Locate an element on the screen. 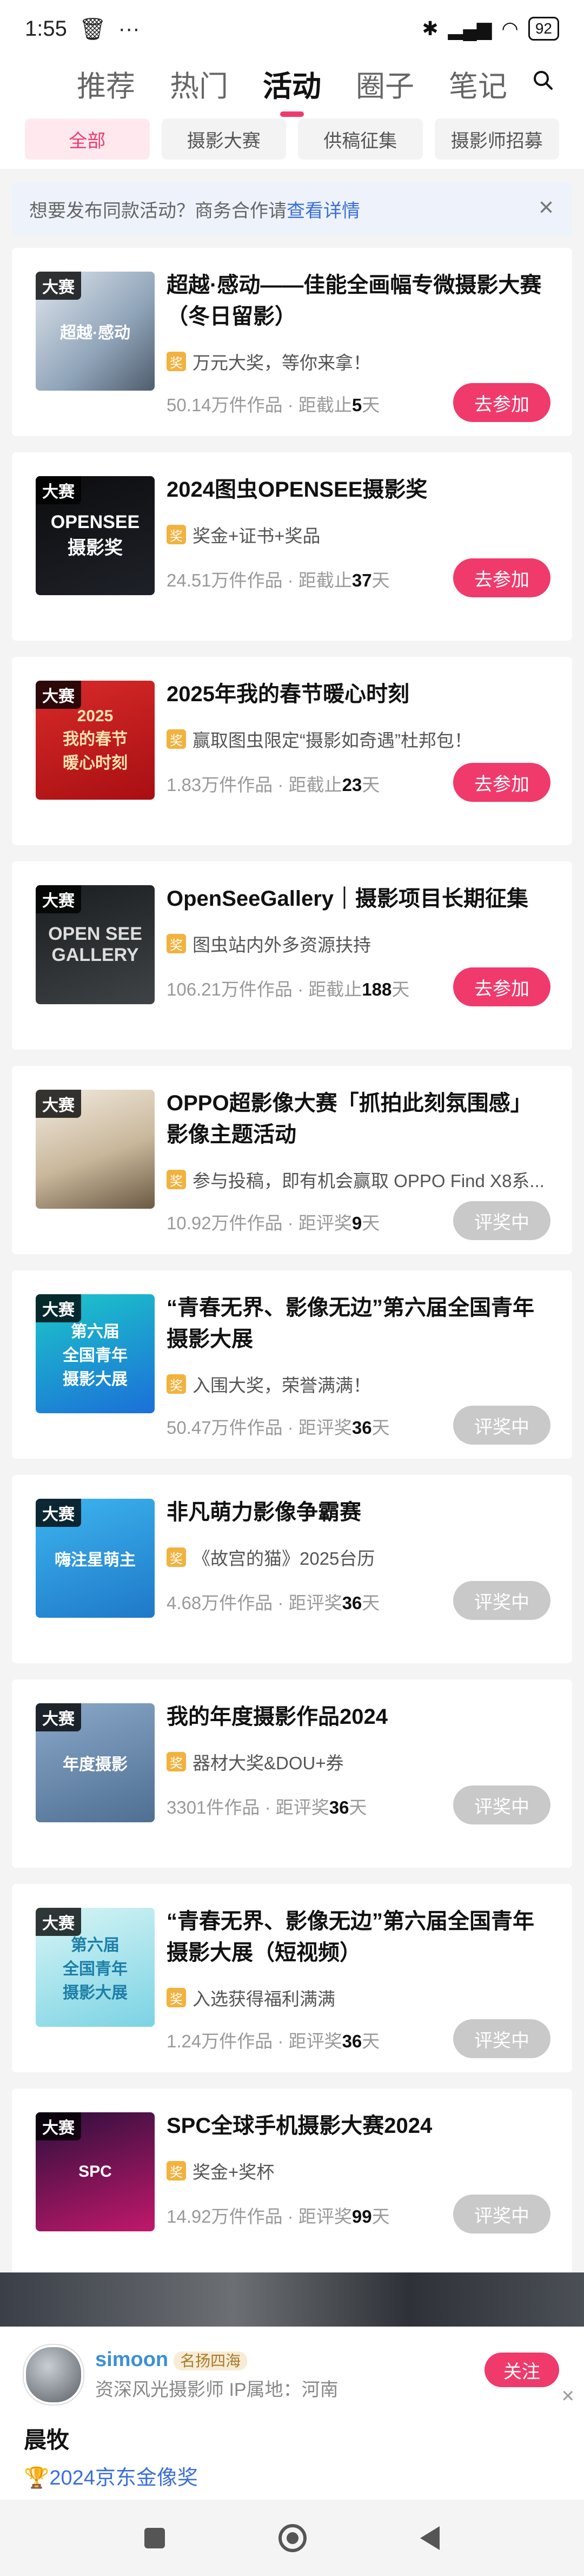  activity-thumbnail: 年度摄影 大赛 is located at coordinates (95, 1762).